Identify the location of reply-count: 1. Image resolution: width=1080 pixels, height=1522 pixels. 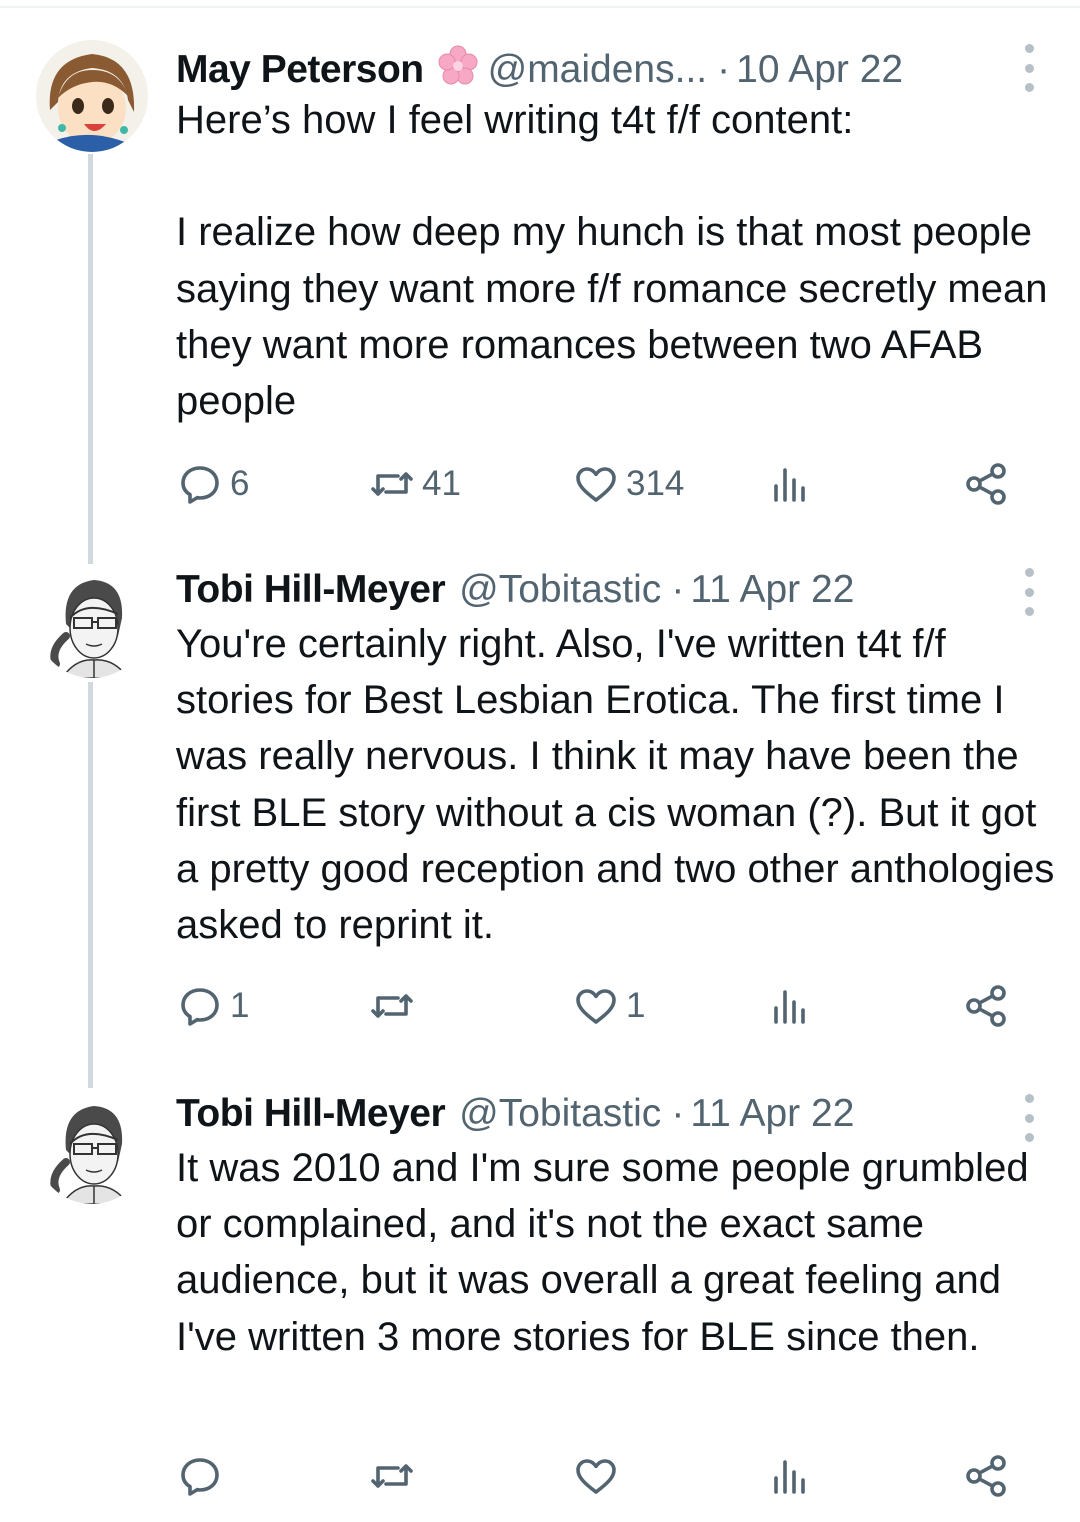
(240, 1005).